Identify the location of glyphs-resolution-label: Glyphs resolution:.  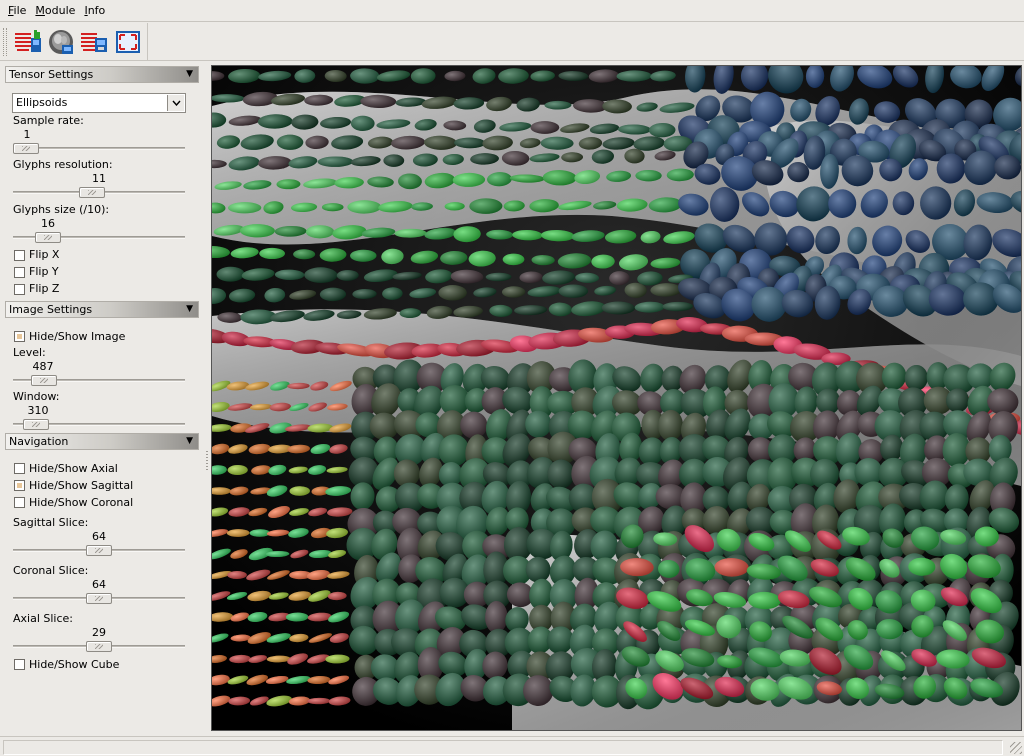
(63, 164).